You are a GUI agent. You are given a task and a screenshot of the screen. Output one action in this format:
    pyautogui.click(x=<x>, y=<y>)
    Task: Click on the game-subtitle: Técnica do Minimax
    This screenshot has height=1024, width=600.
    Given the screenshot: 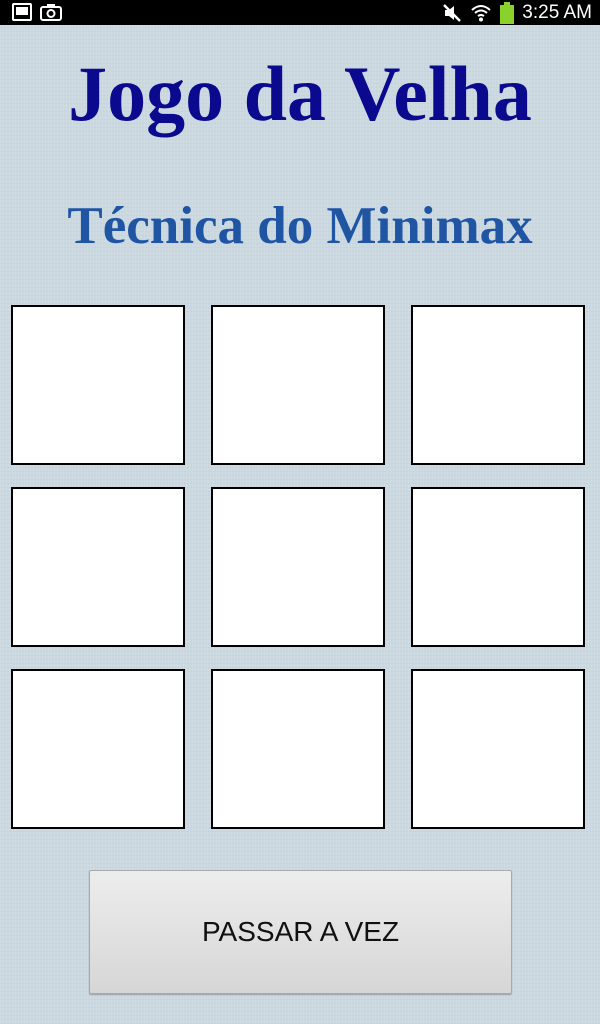 What is the action you would take?
    pyautogui.click(x=300, y=226)
    